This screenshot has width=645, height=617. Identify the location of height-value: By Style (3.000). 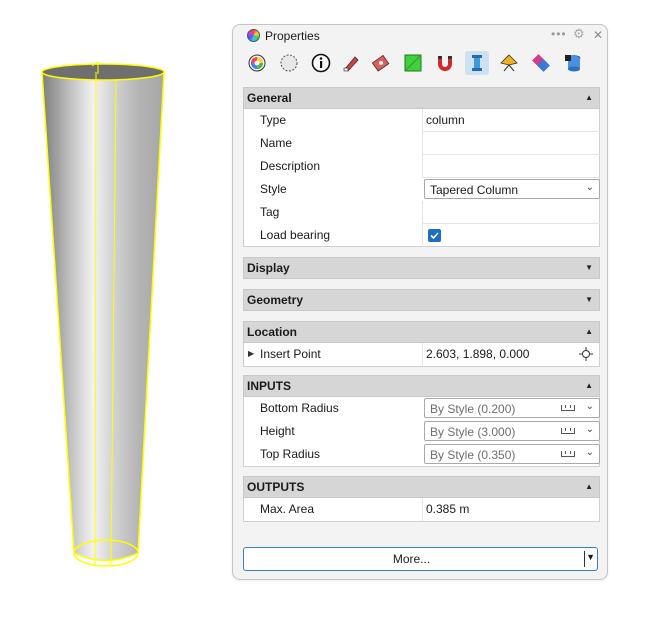
(473, 432).